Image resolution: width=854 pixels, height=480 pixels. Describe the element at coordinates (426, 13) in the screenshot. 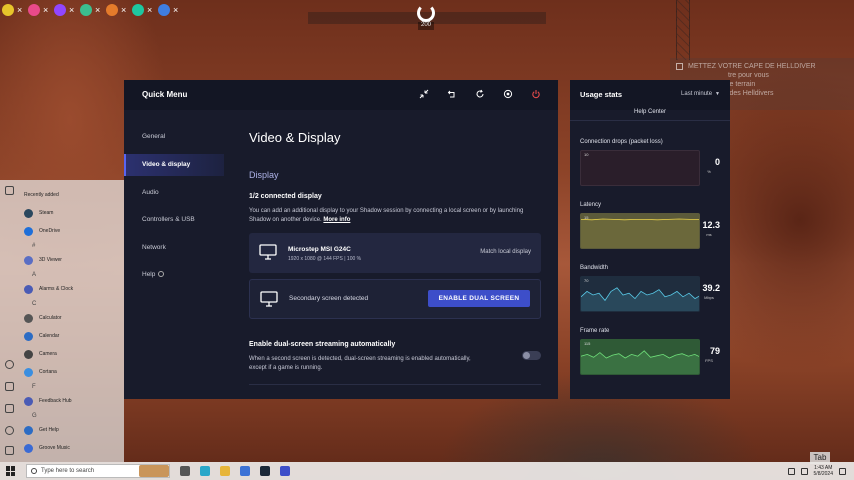

I see `compass-icon` at that location.